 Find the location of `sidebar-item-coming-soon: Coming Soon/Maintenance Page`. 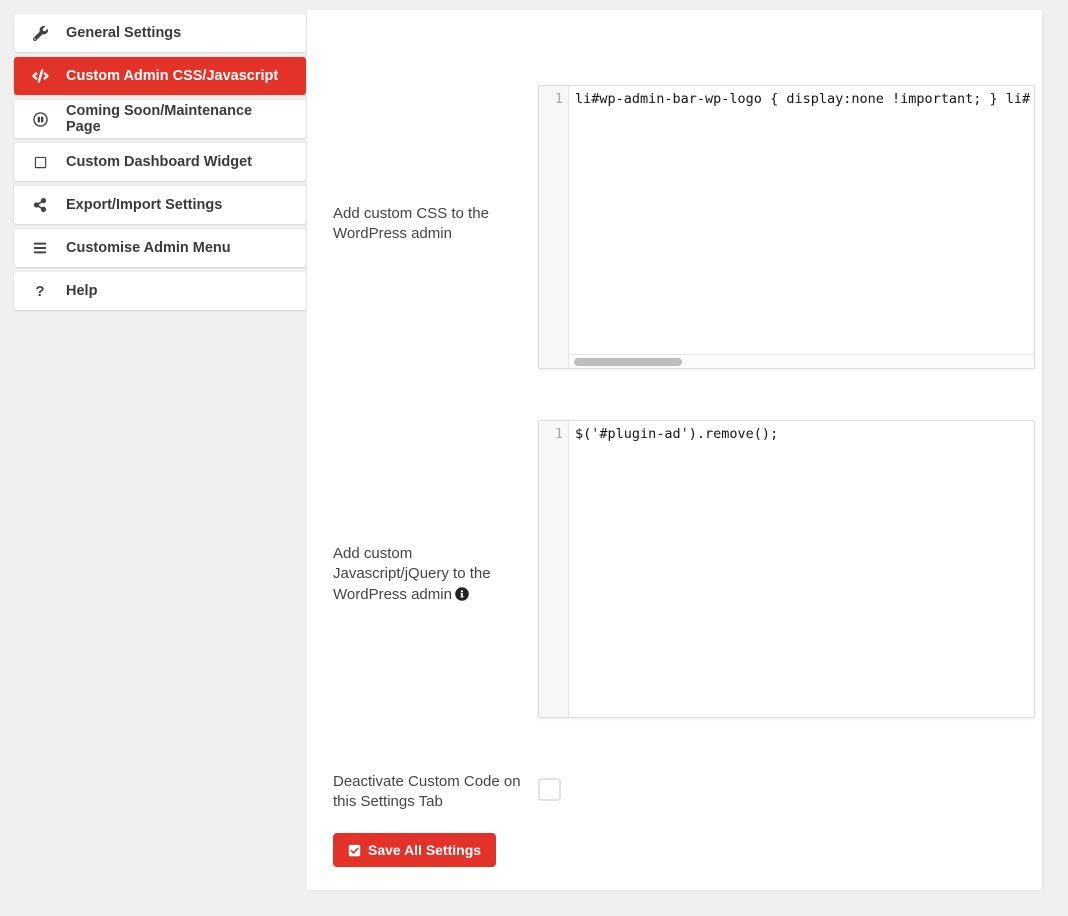

sidebar-item-coming-soon: Coming Soon/Maintenance Page is located at coordinates (160, 119).